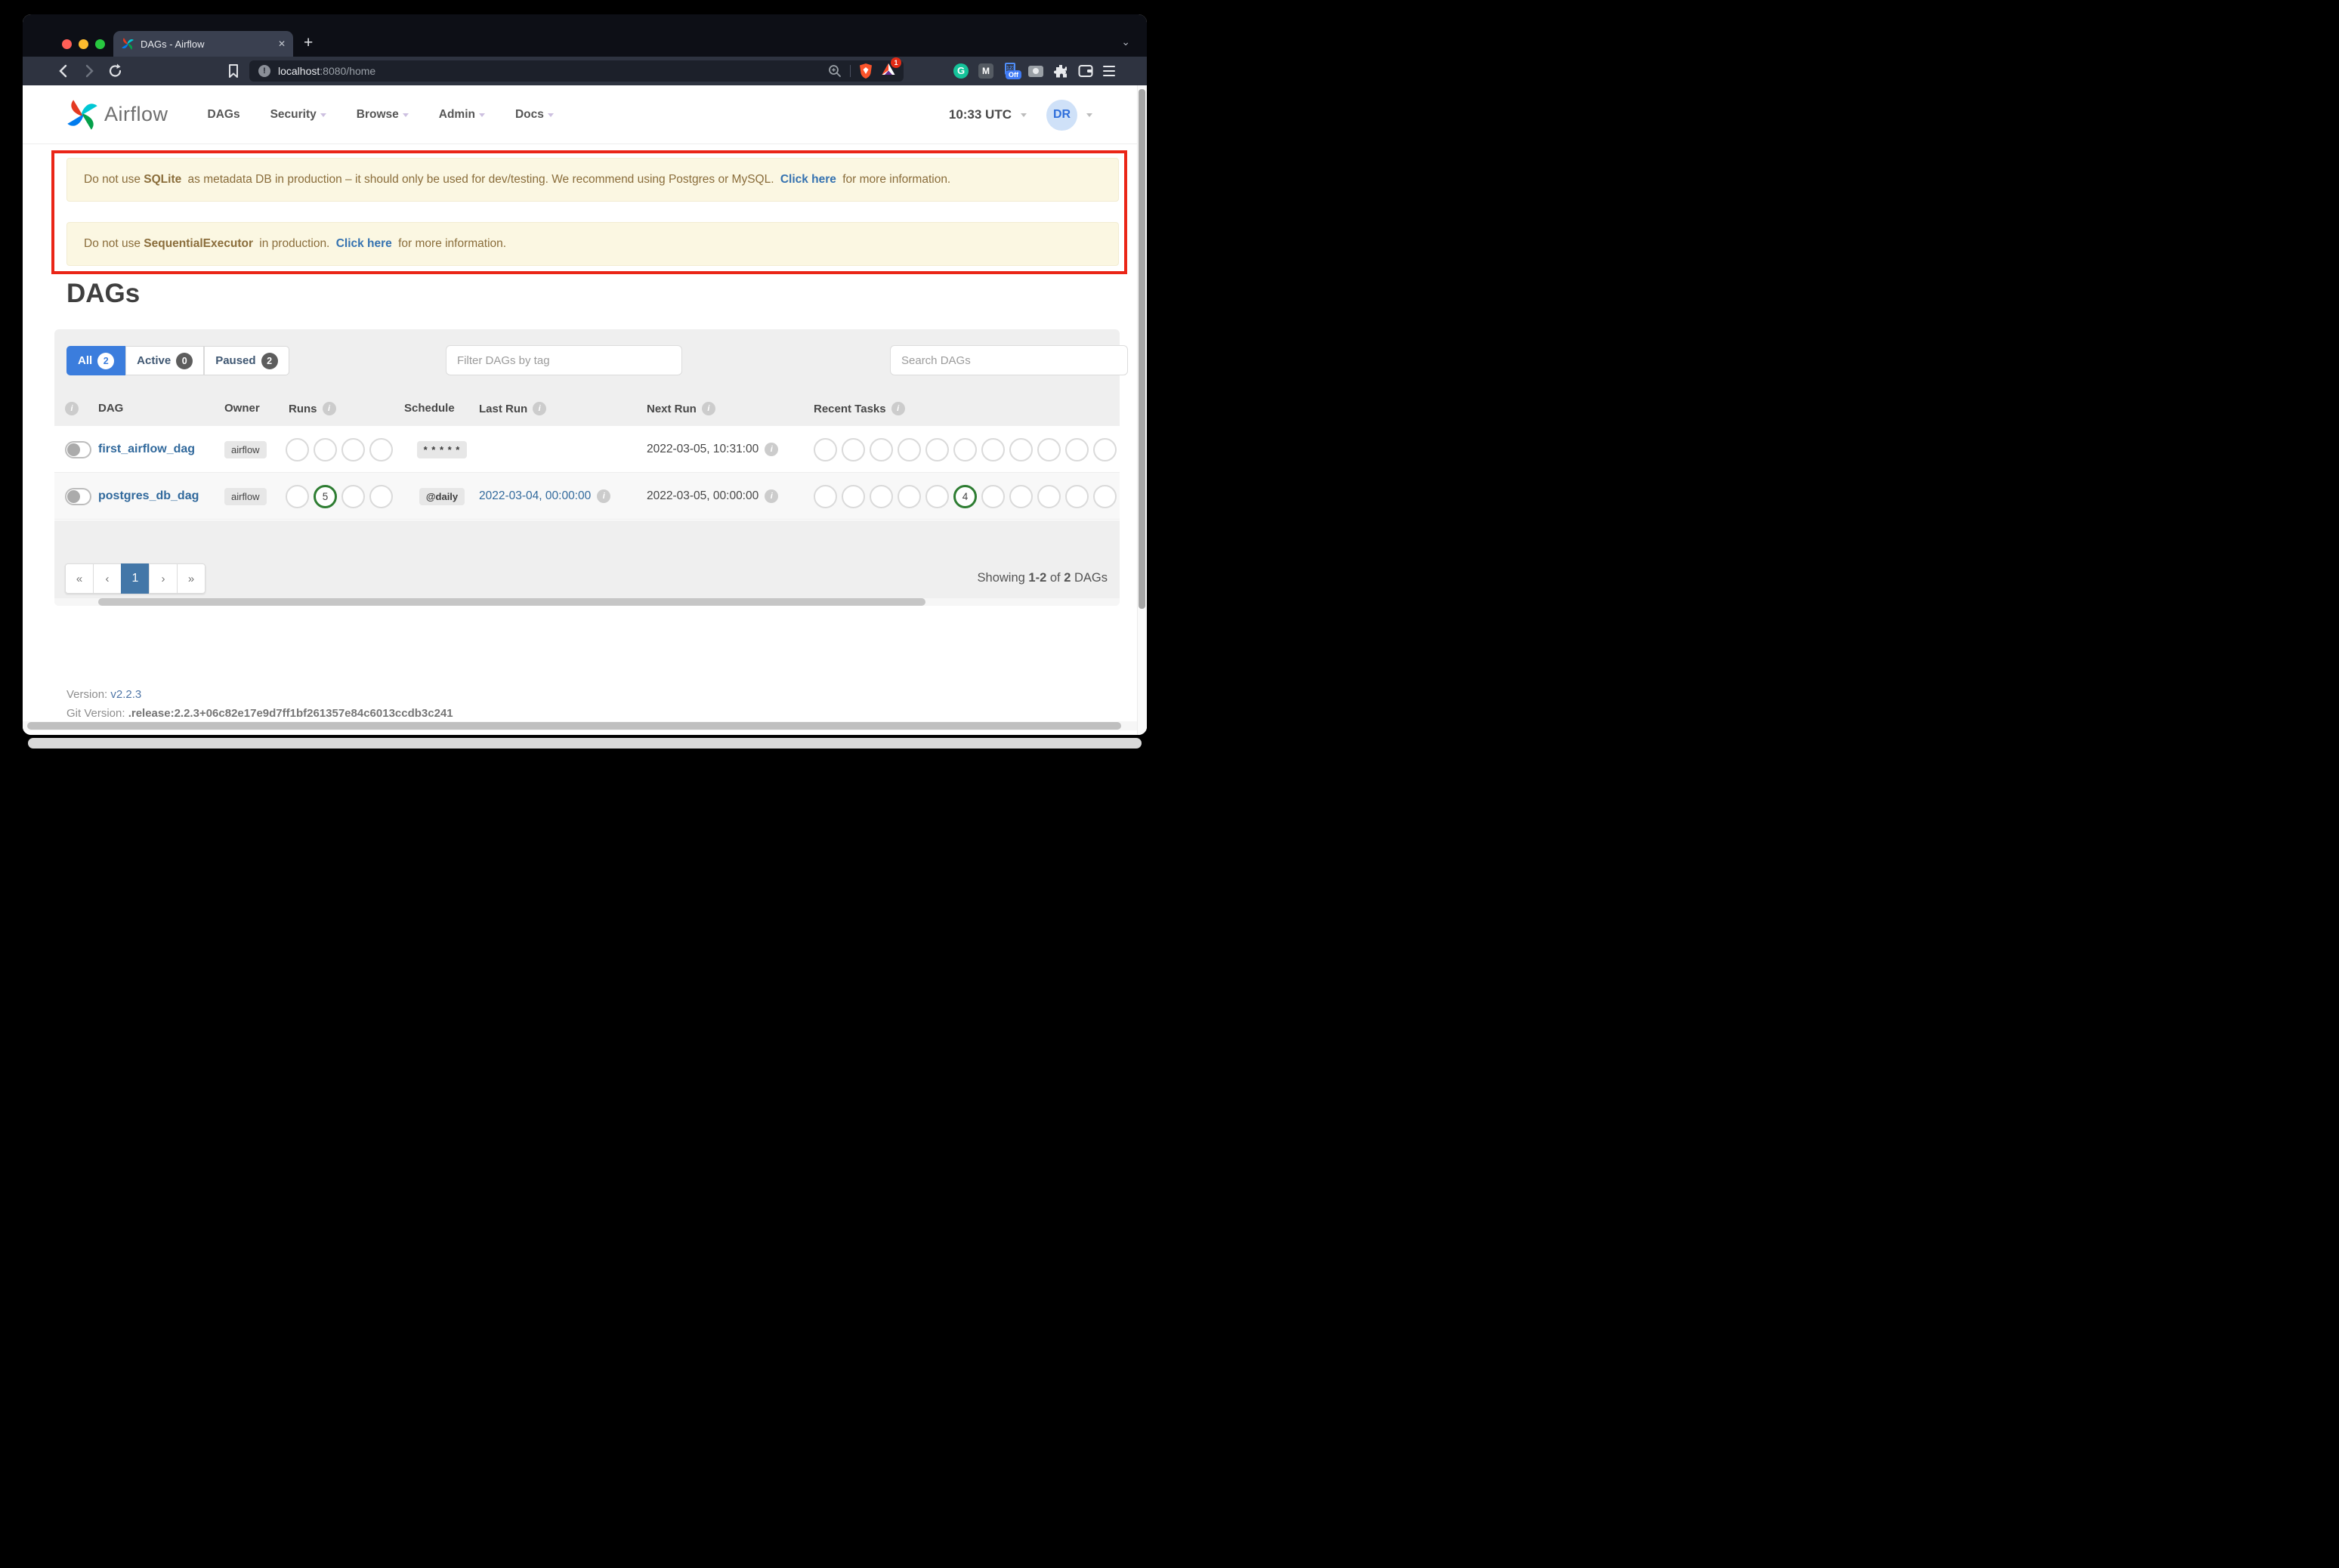  Describe the element at coordinates (246, 360) in the screenshot. I see `tab-paused: Paused 2` at that location.